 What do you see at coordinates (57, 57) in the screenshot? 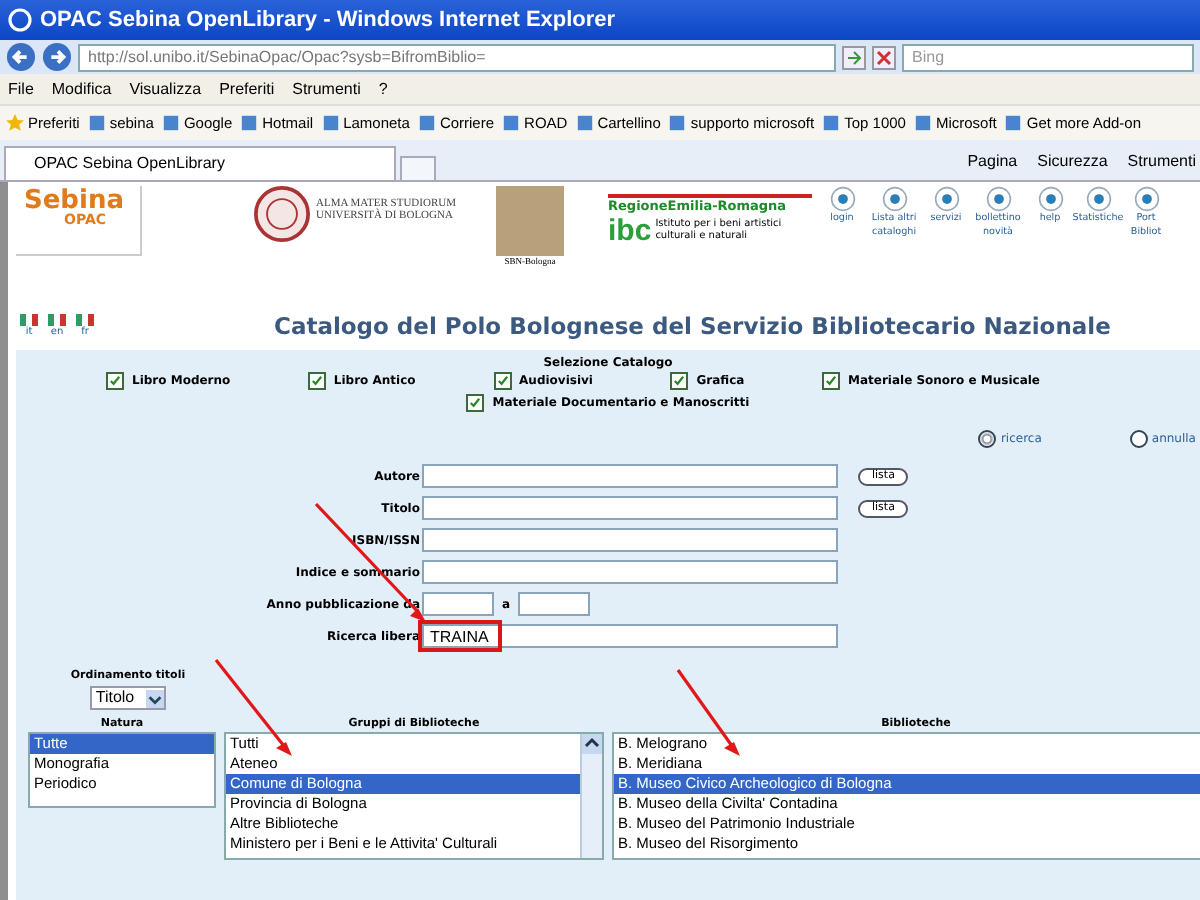
I see `forward-icon` at bounding box center [57, 57].